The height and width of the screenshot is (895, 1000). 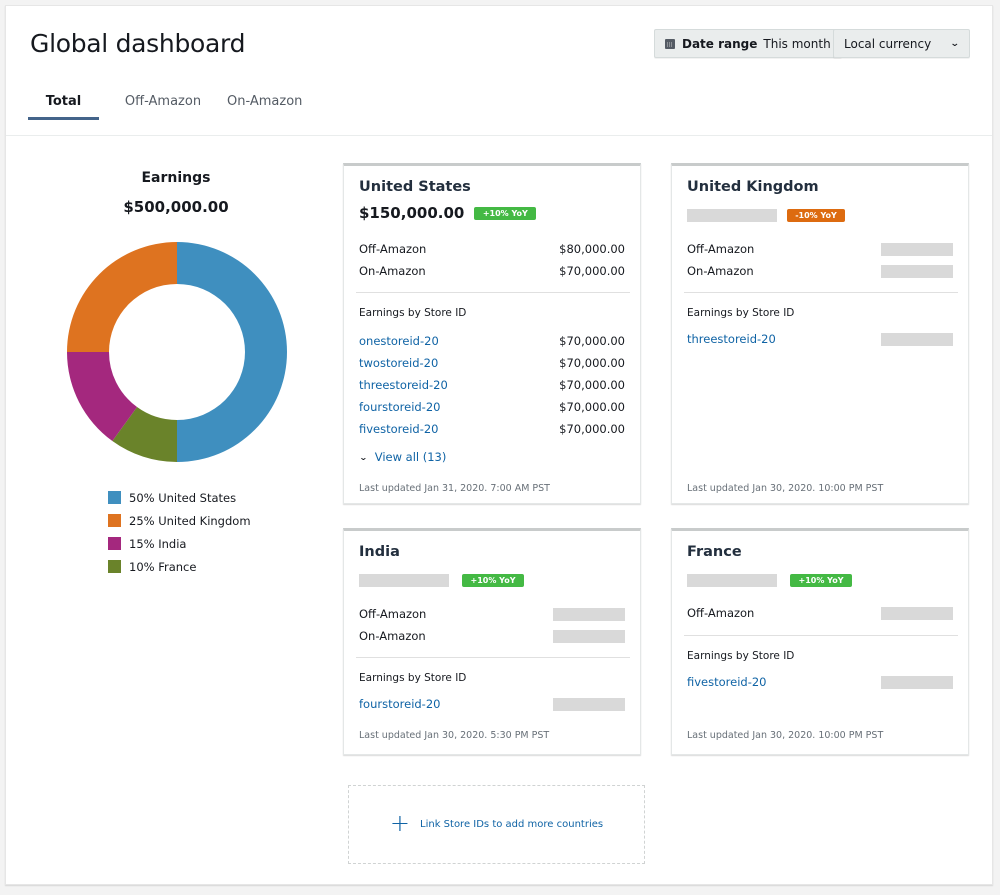 I want to click on country-total: -10% YoY, so click(x=766, y=215).